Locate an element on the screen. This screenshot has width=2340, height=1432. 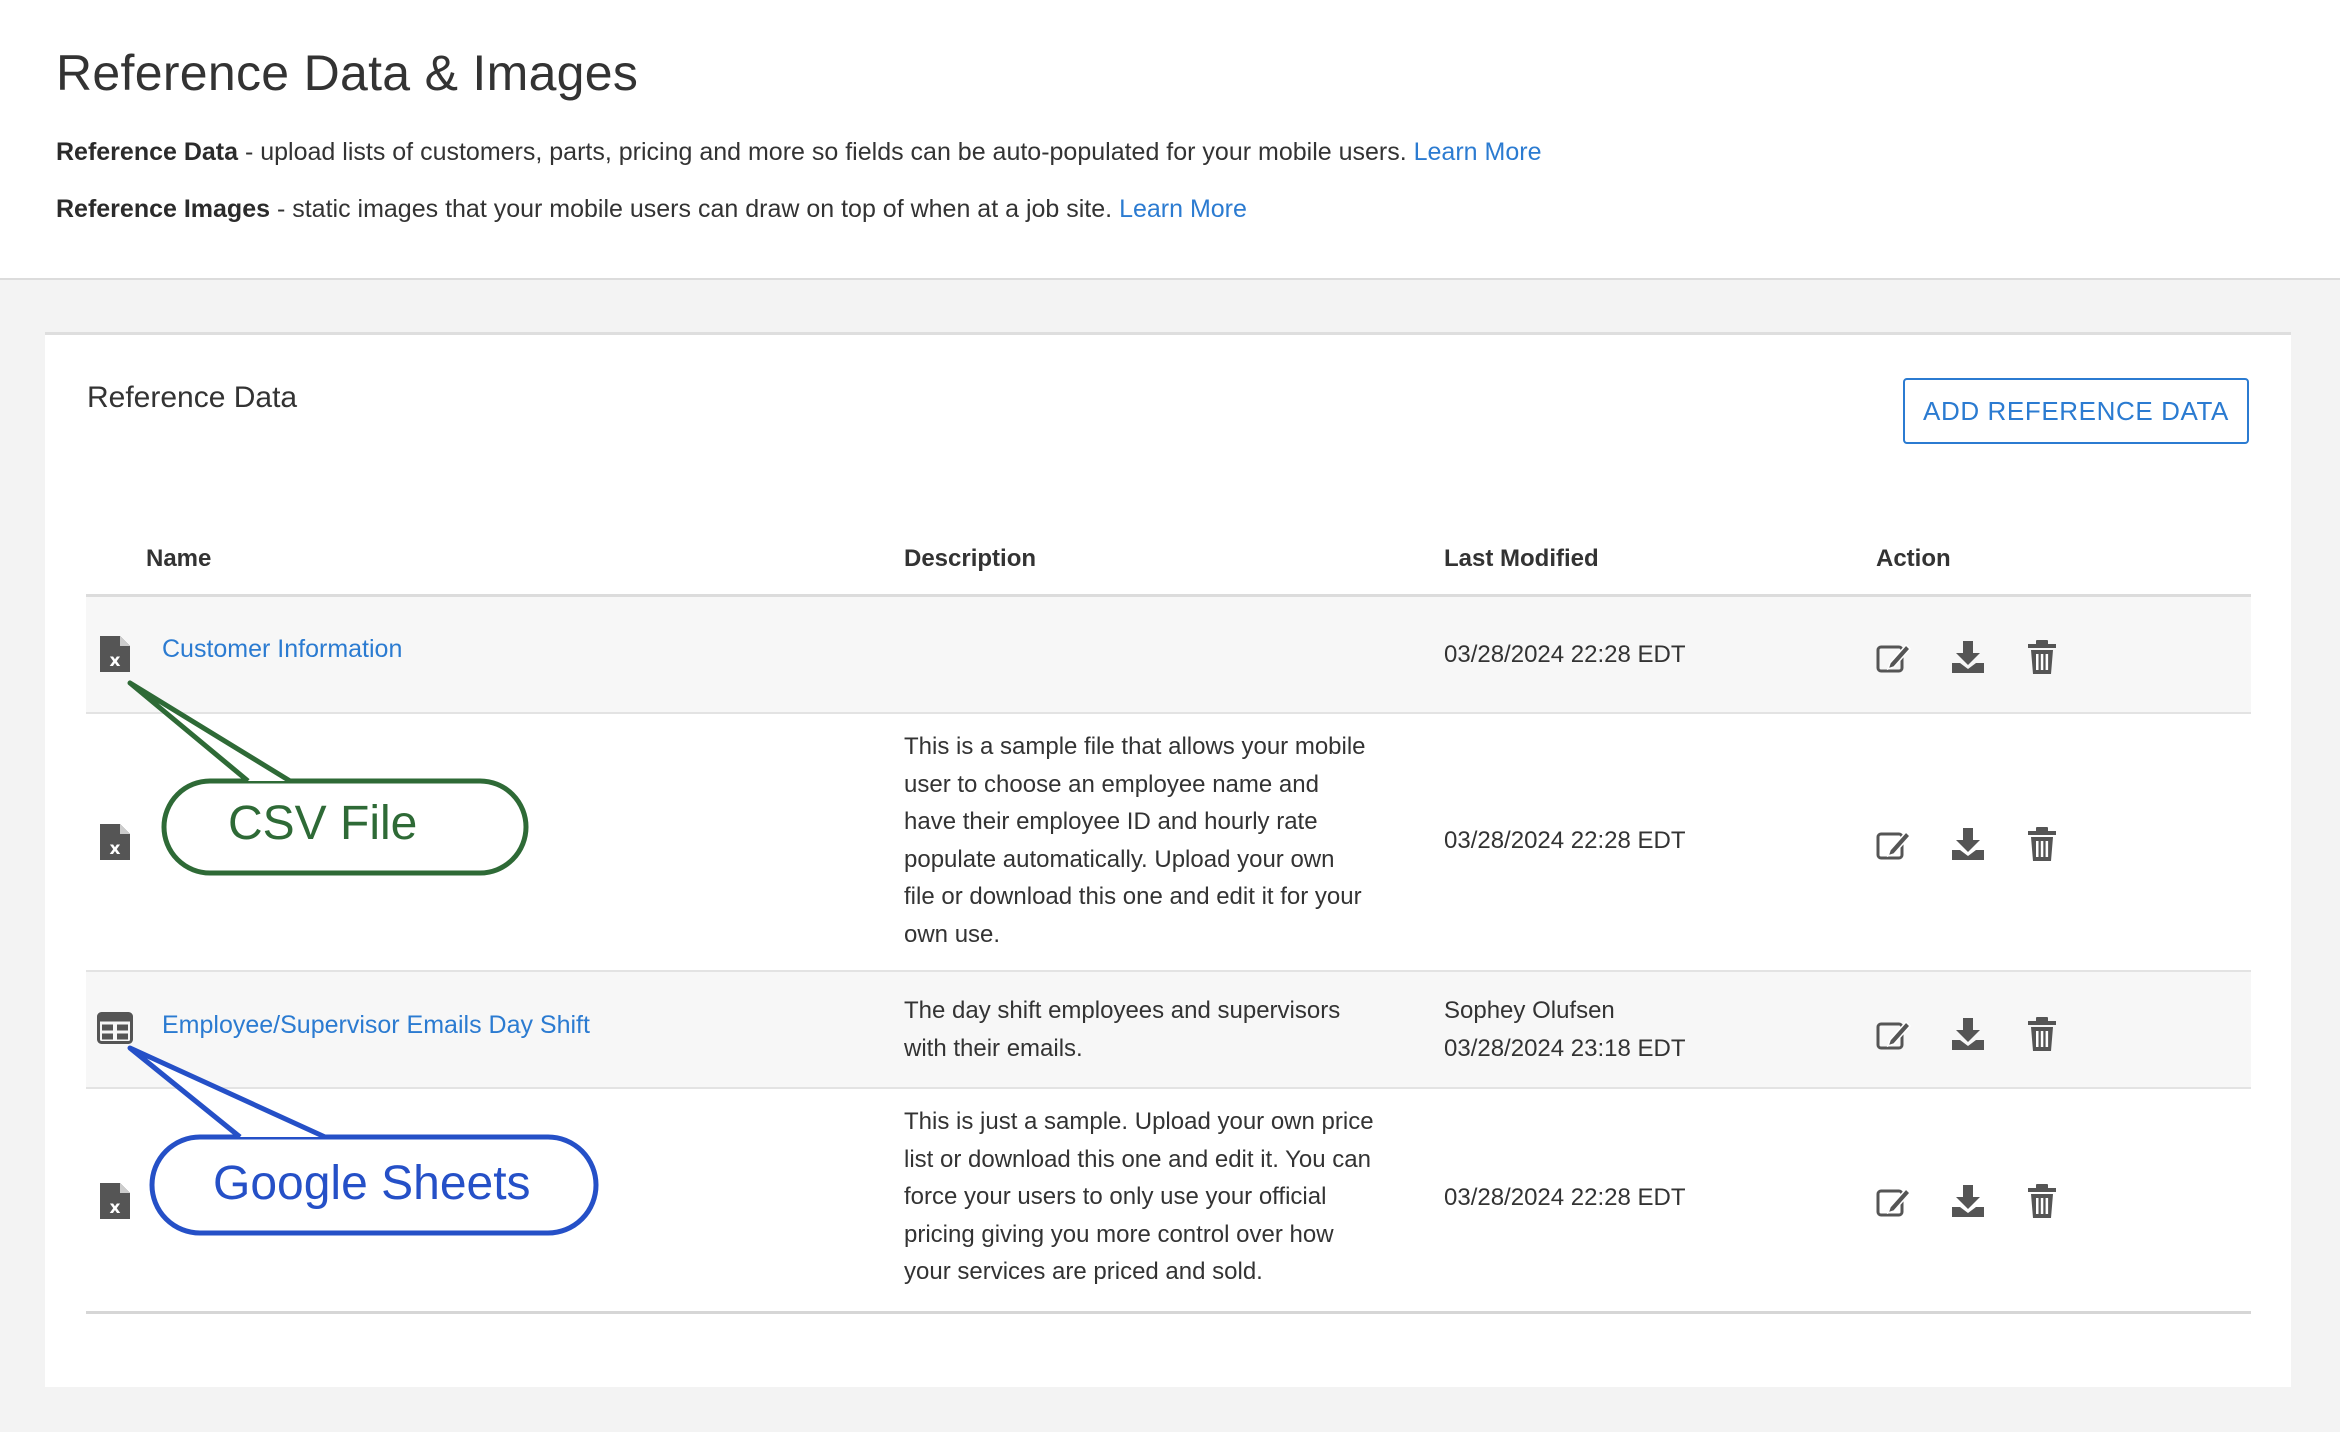
table-header: Name Description Last Modified Action is located at coordinates (1168, 566).